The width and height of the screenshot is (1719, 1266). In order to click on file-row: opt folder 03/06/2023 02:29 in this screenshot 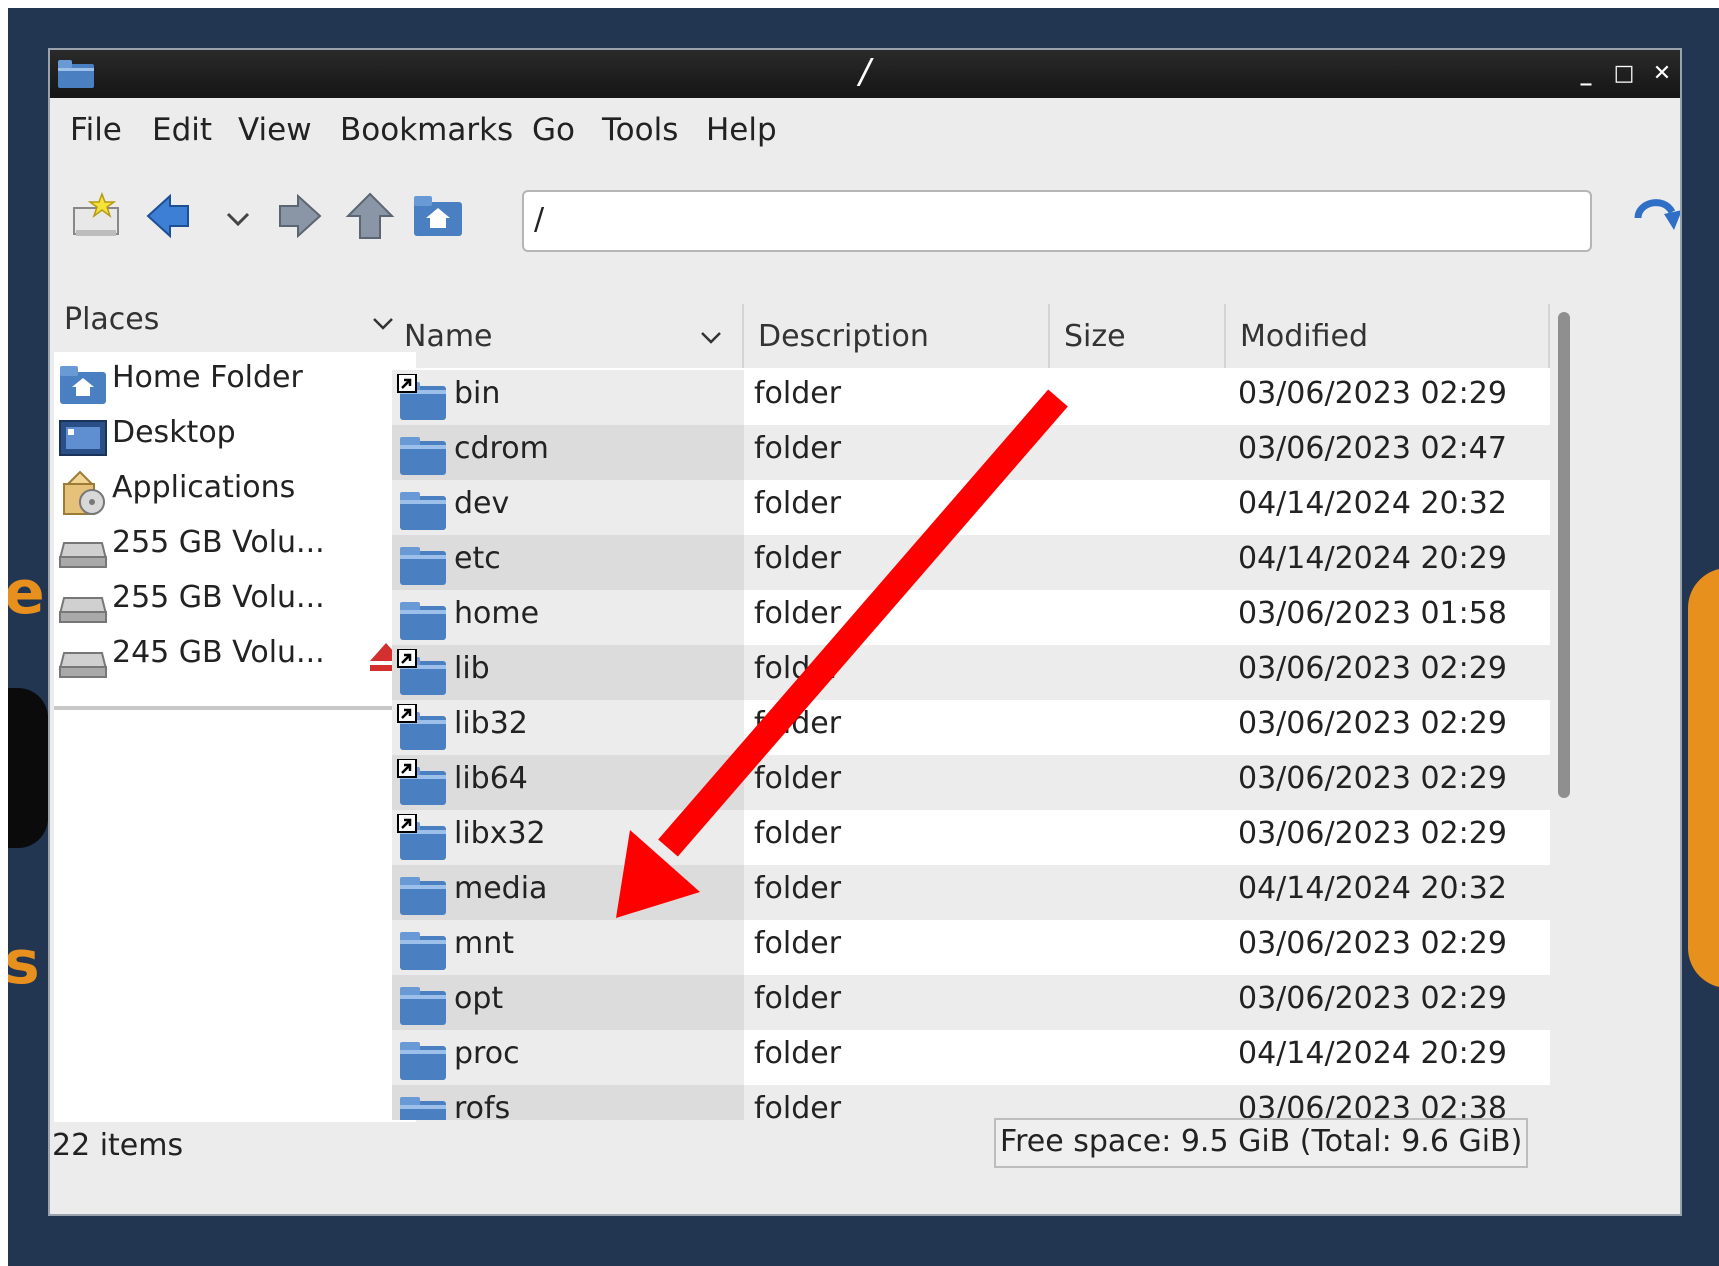, I will do `click(971, 1002)`.